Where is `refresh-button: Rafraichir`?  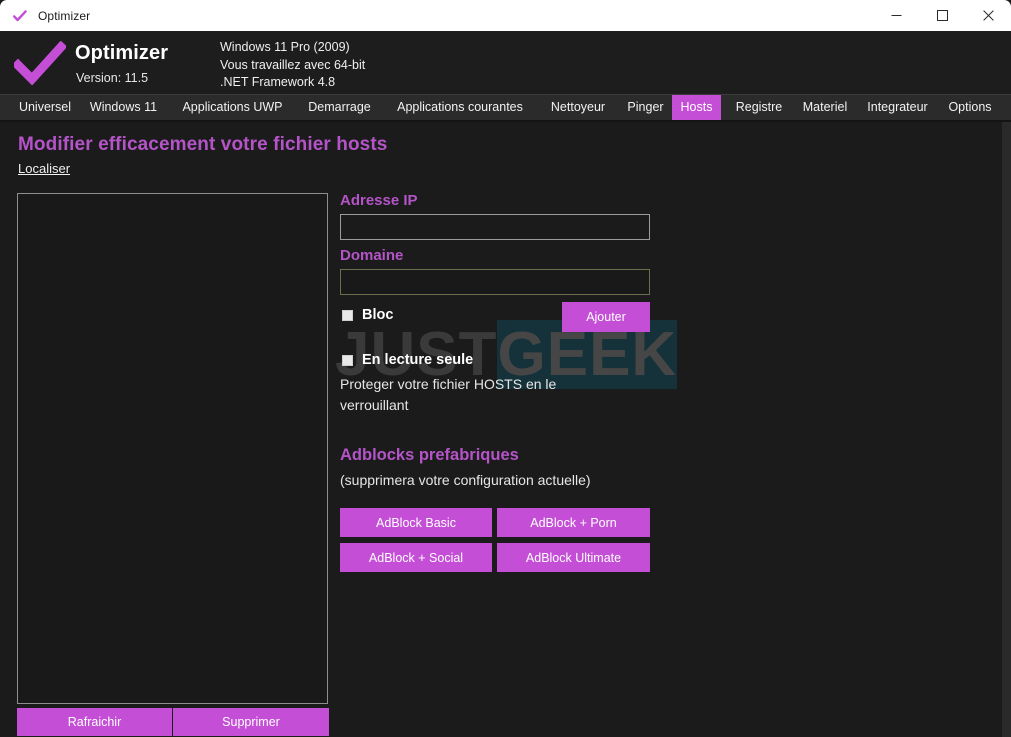 refresh-button: Rafraichir is located at coordinates (94, 722).